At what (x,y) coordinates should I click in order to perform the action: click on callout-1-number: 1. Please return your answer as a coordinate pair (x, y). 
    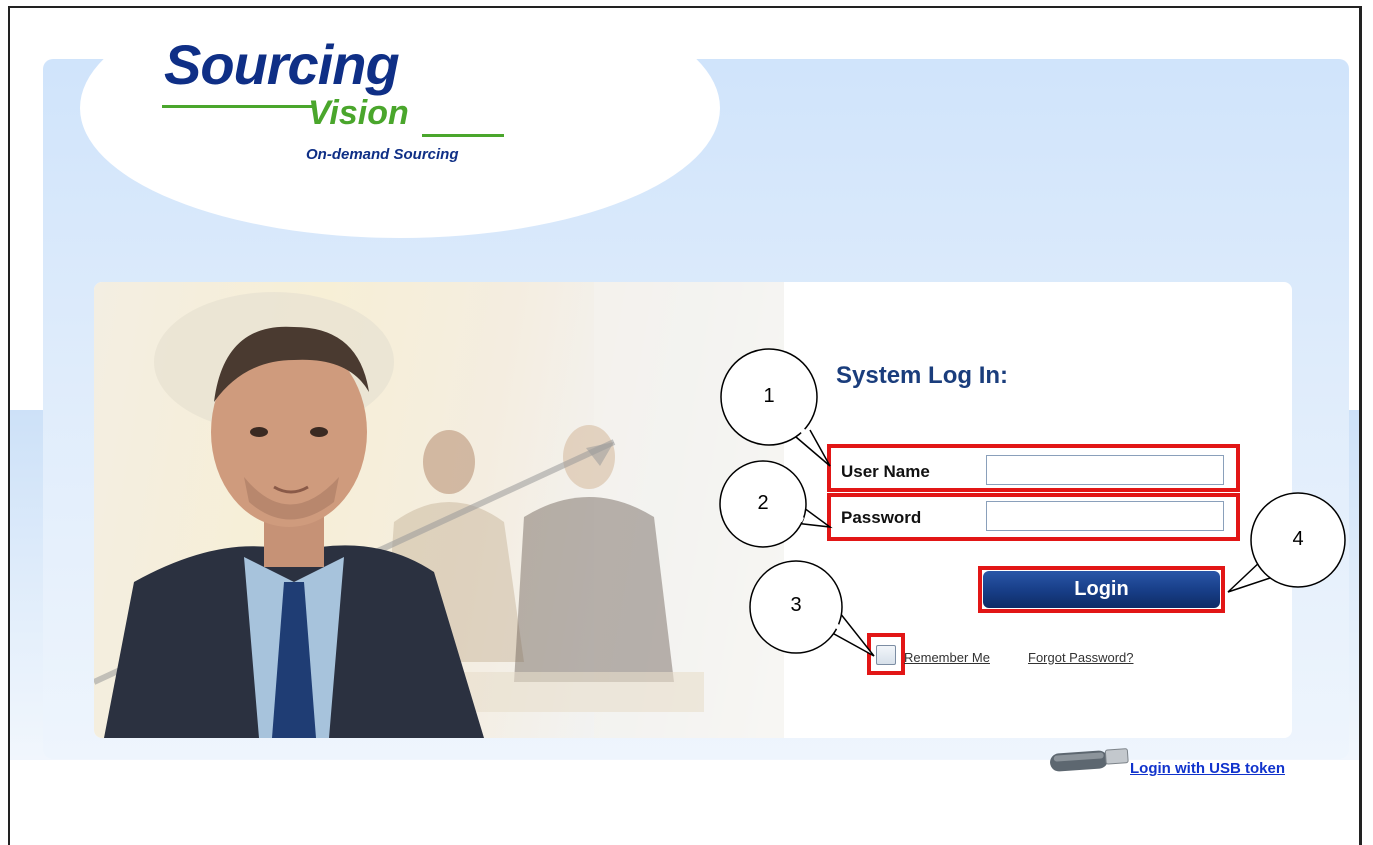
    Looking at the image, I should click on (769, 396).